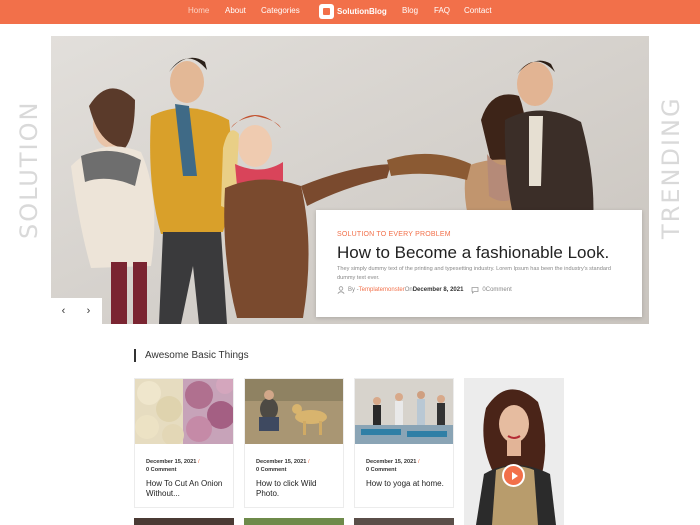  Describe the element at coordinates (410, 10) in the screenshot. I see `nav-blog: Blog` at that location.